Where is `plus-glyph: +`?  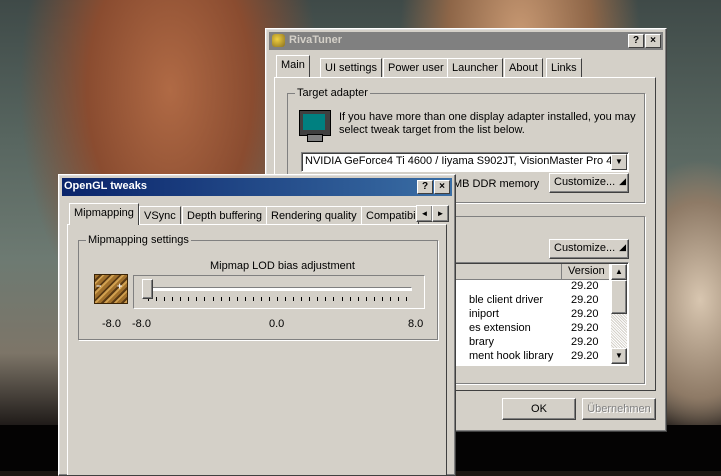 plus-glyph: + is located at coordinates (120, 286).